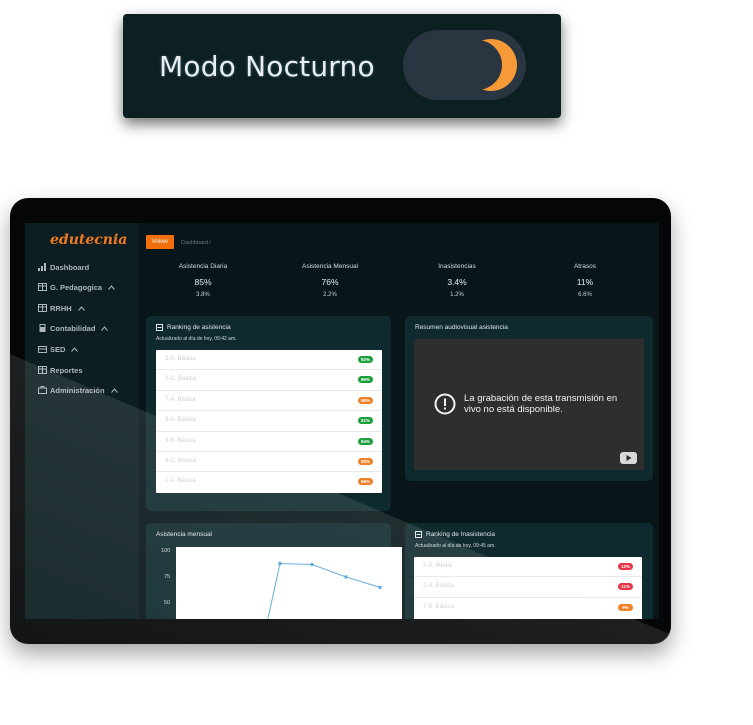  I want to click on sidebar-item-label: G. Pedagogica, so click(76, 287).